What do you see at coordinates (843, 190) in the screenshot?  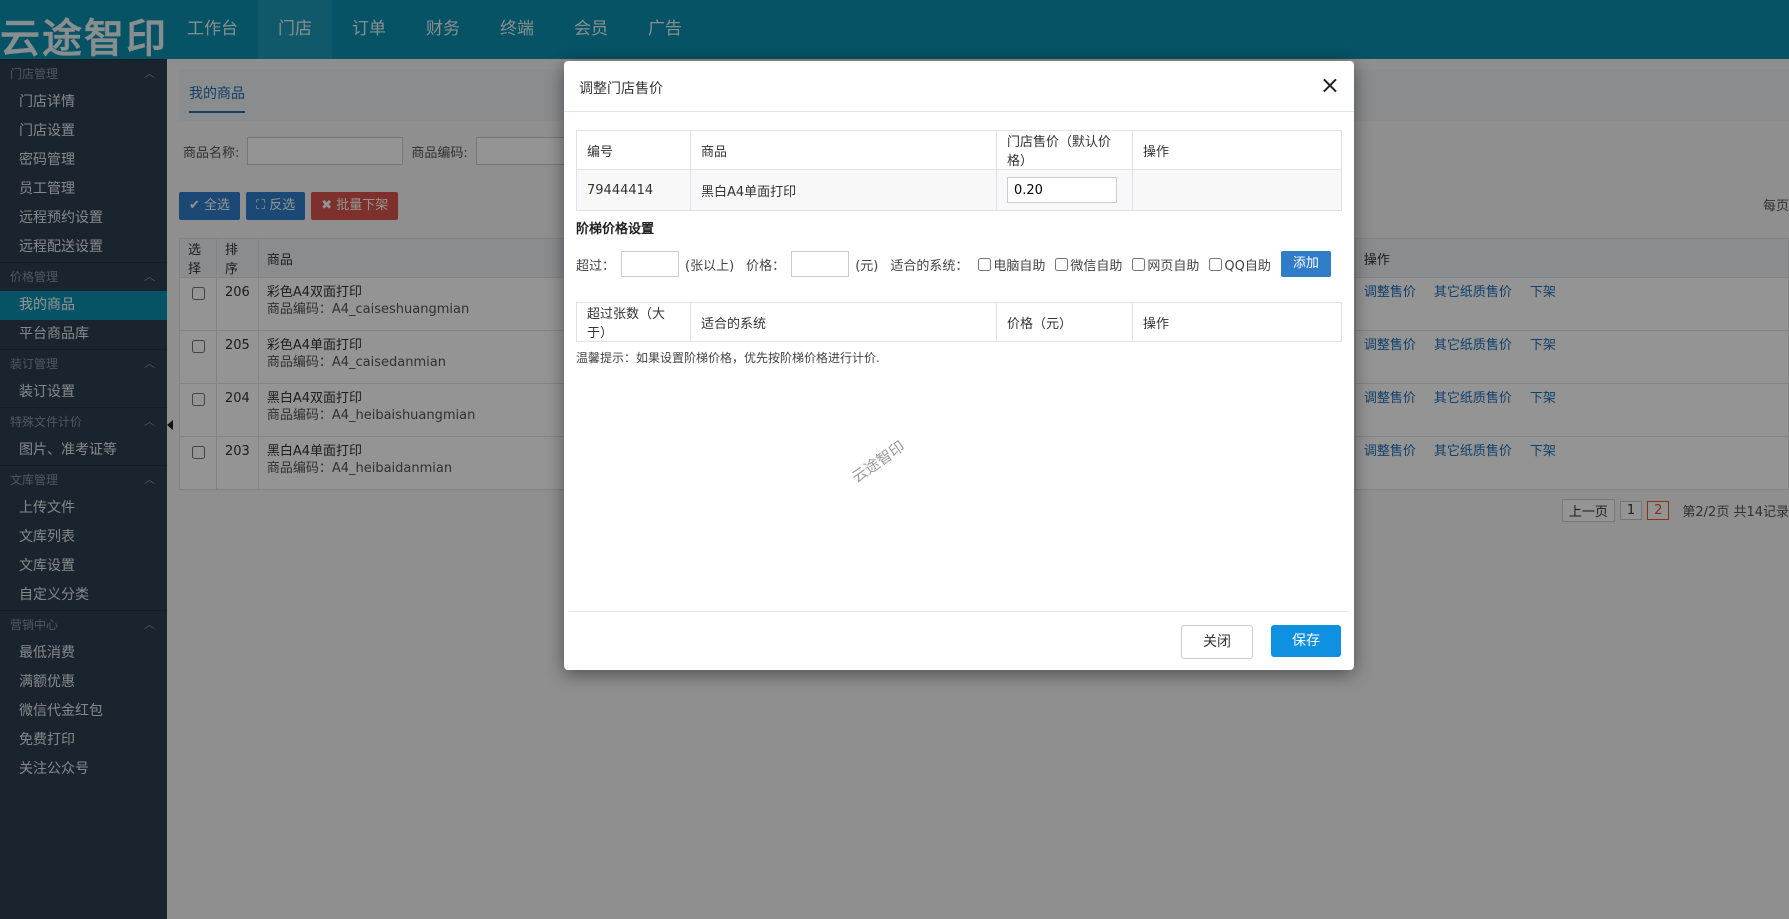 I see `product-name: 黑白A4单面打印` at bounding box center [843, 190].